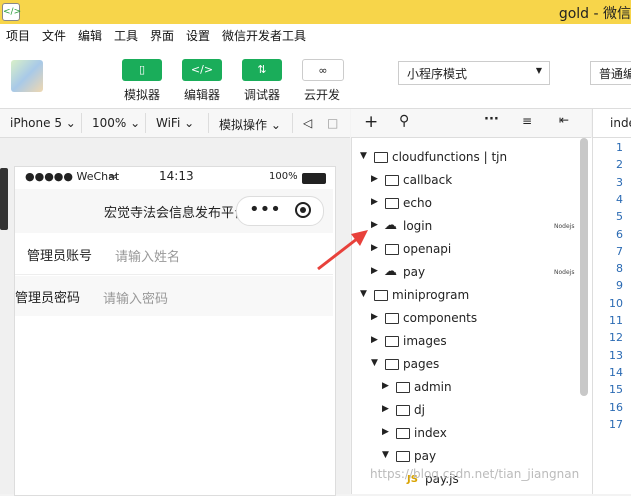  Describe the element at coordinates (425, 341) in the screenshot. I see `tree-item-label: images` at that location.